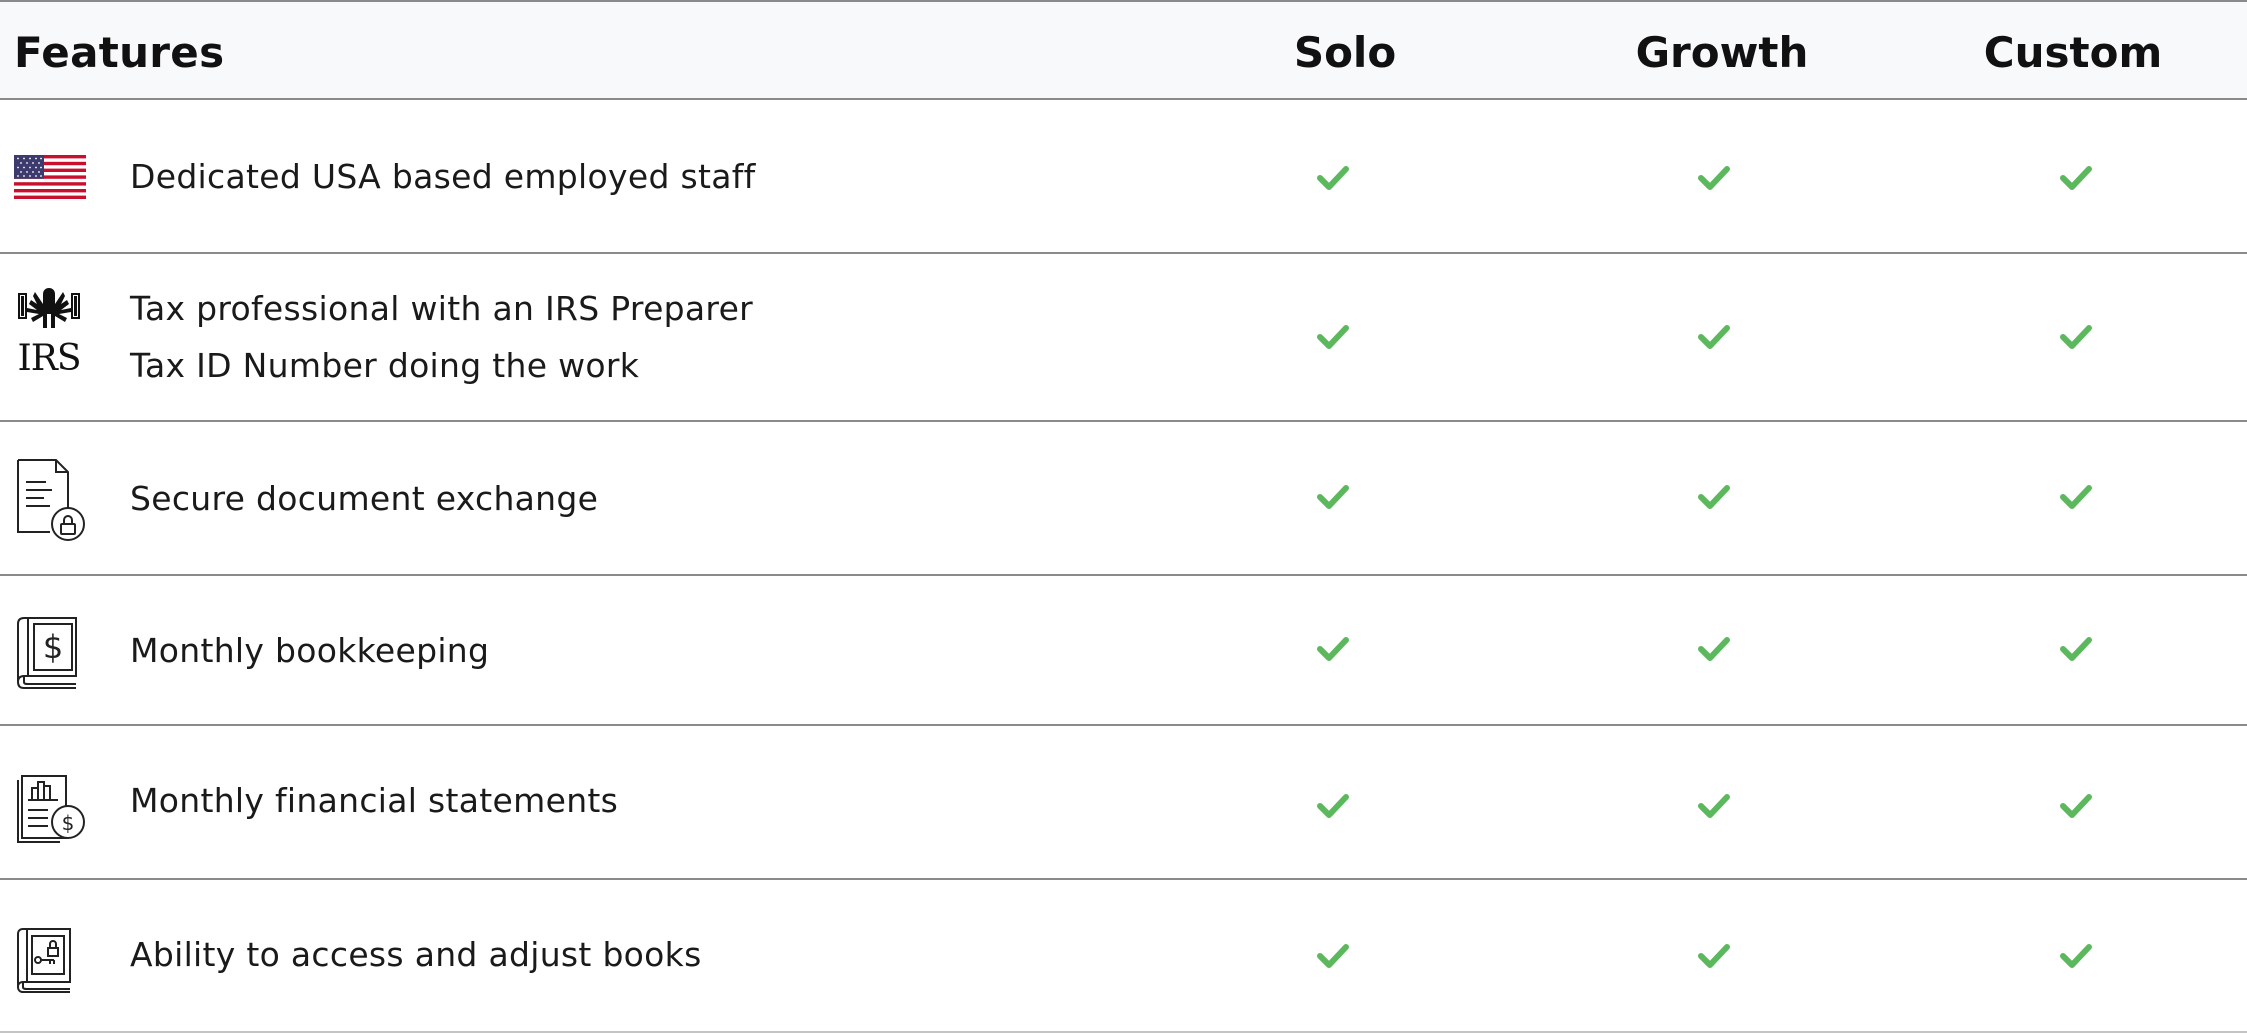 The image size is (2247, 1033). What do you see at coordinates (1722, 52) in the screenshot?
I see `plan-header-growth: Growth` at bounding box center [1722, 52].